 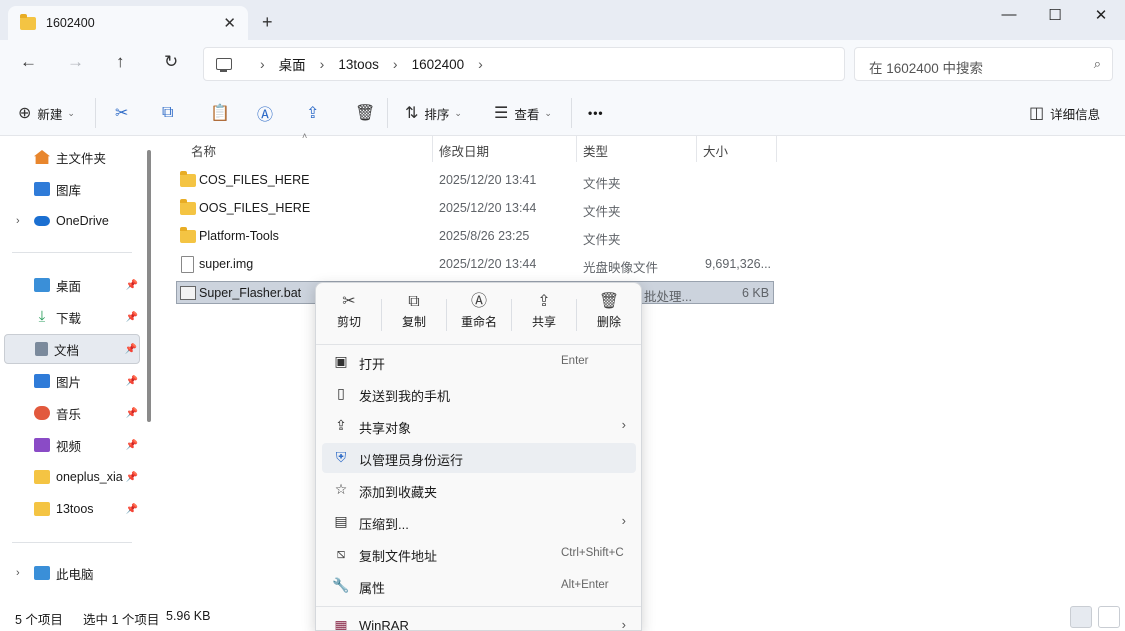 I want to click on breadcrumb-13toos: 13toos, so click(x=358, y=64).